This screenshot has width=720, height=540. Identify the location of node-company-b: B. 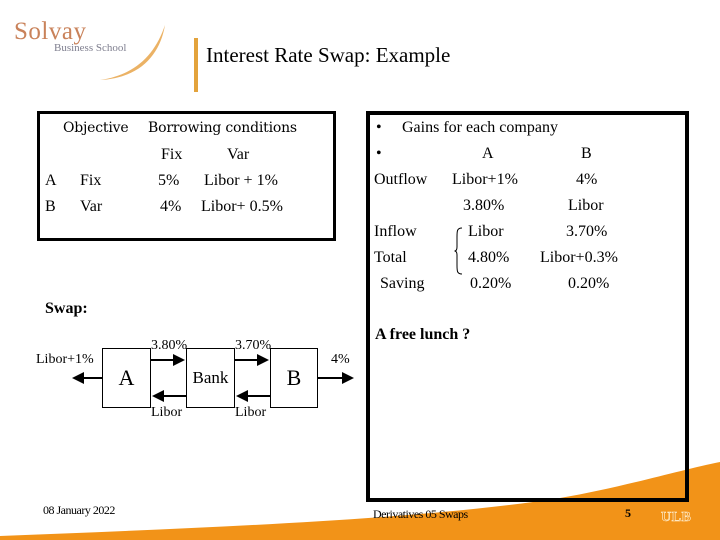
(294, 378).